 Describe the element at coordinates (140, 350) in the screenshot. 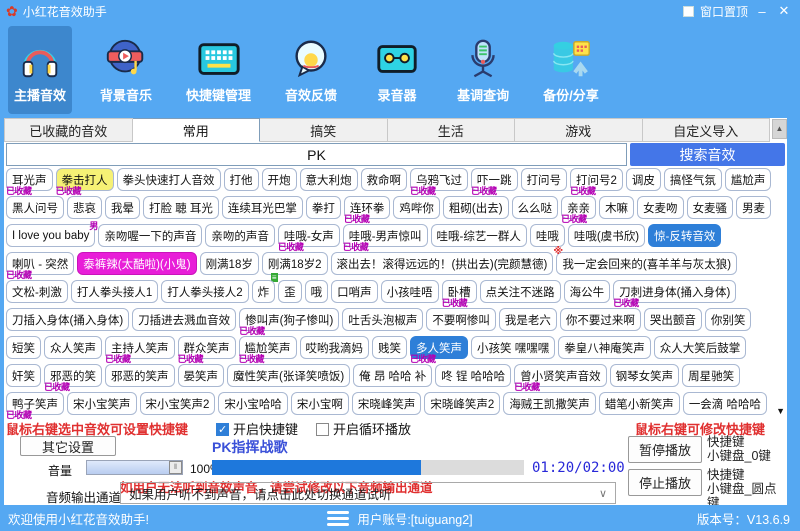

I see `sound-effect-button: 主持人笑声 已收藏` at that location.